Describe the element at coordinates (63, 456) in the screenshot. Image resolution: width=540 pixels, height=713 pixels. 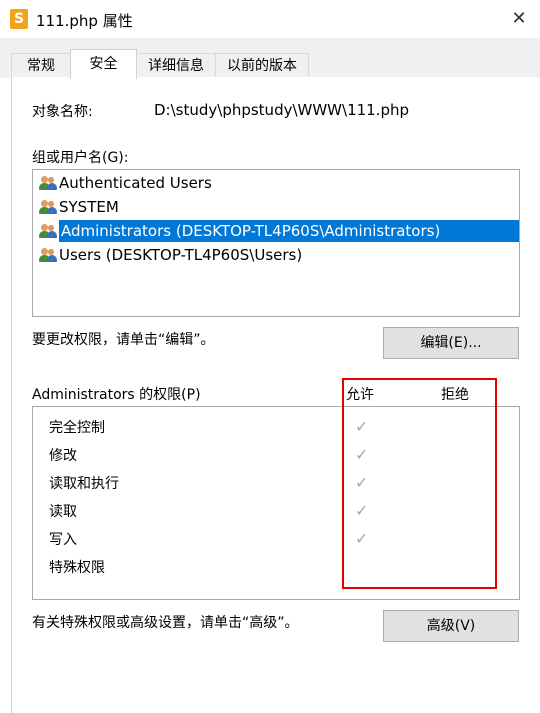
I see `perm-modify: 修改` at that location.